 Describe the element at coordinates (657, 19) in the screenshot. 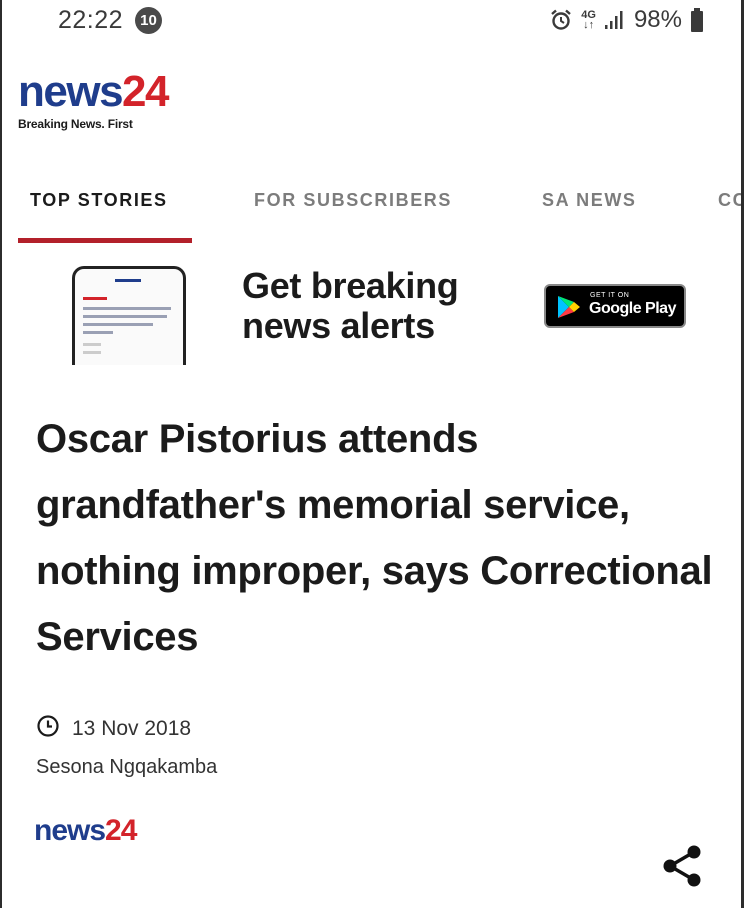

I see `battery-percent: 98%` at that location.